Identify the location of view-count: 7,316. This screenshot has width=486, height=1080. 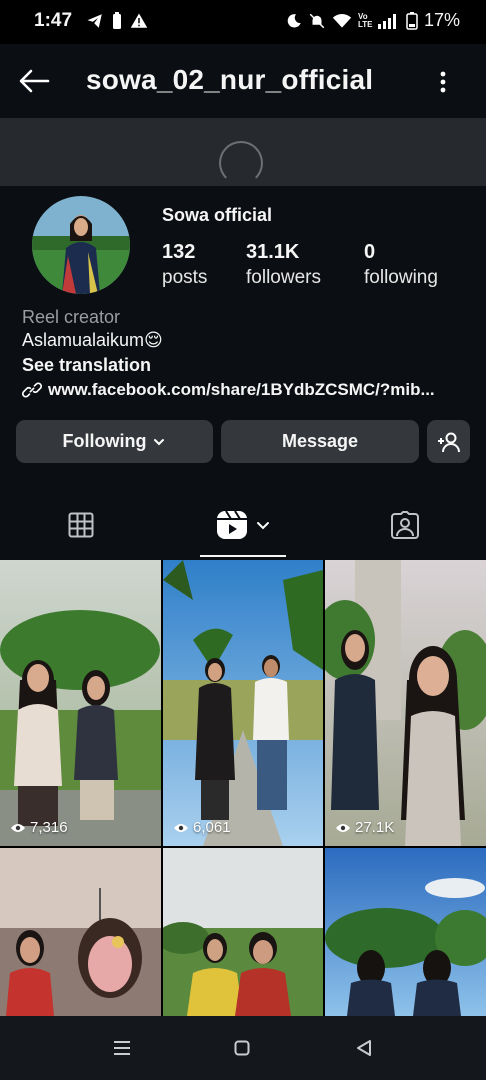
(39, 827).